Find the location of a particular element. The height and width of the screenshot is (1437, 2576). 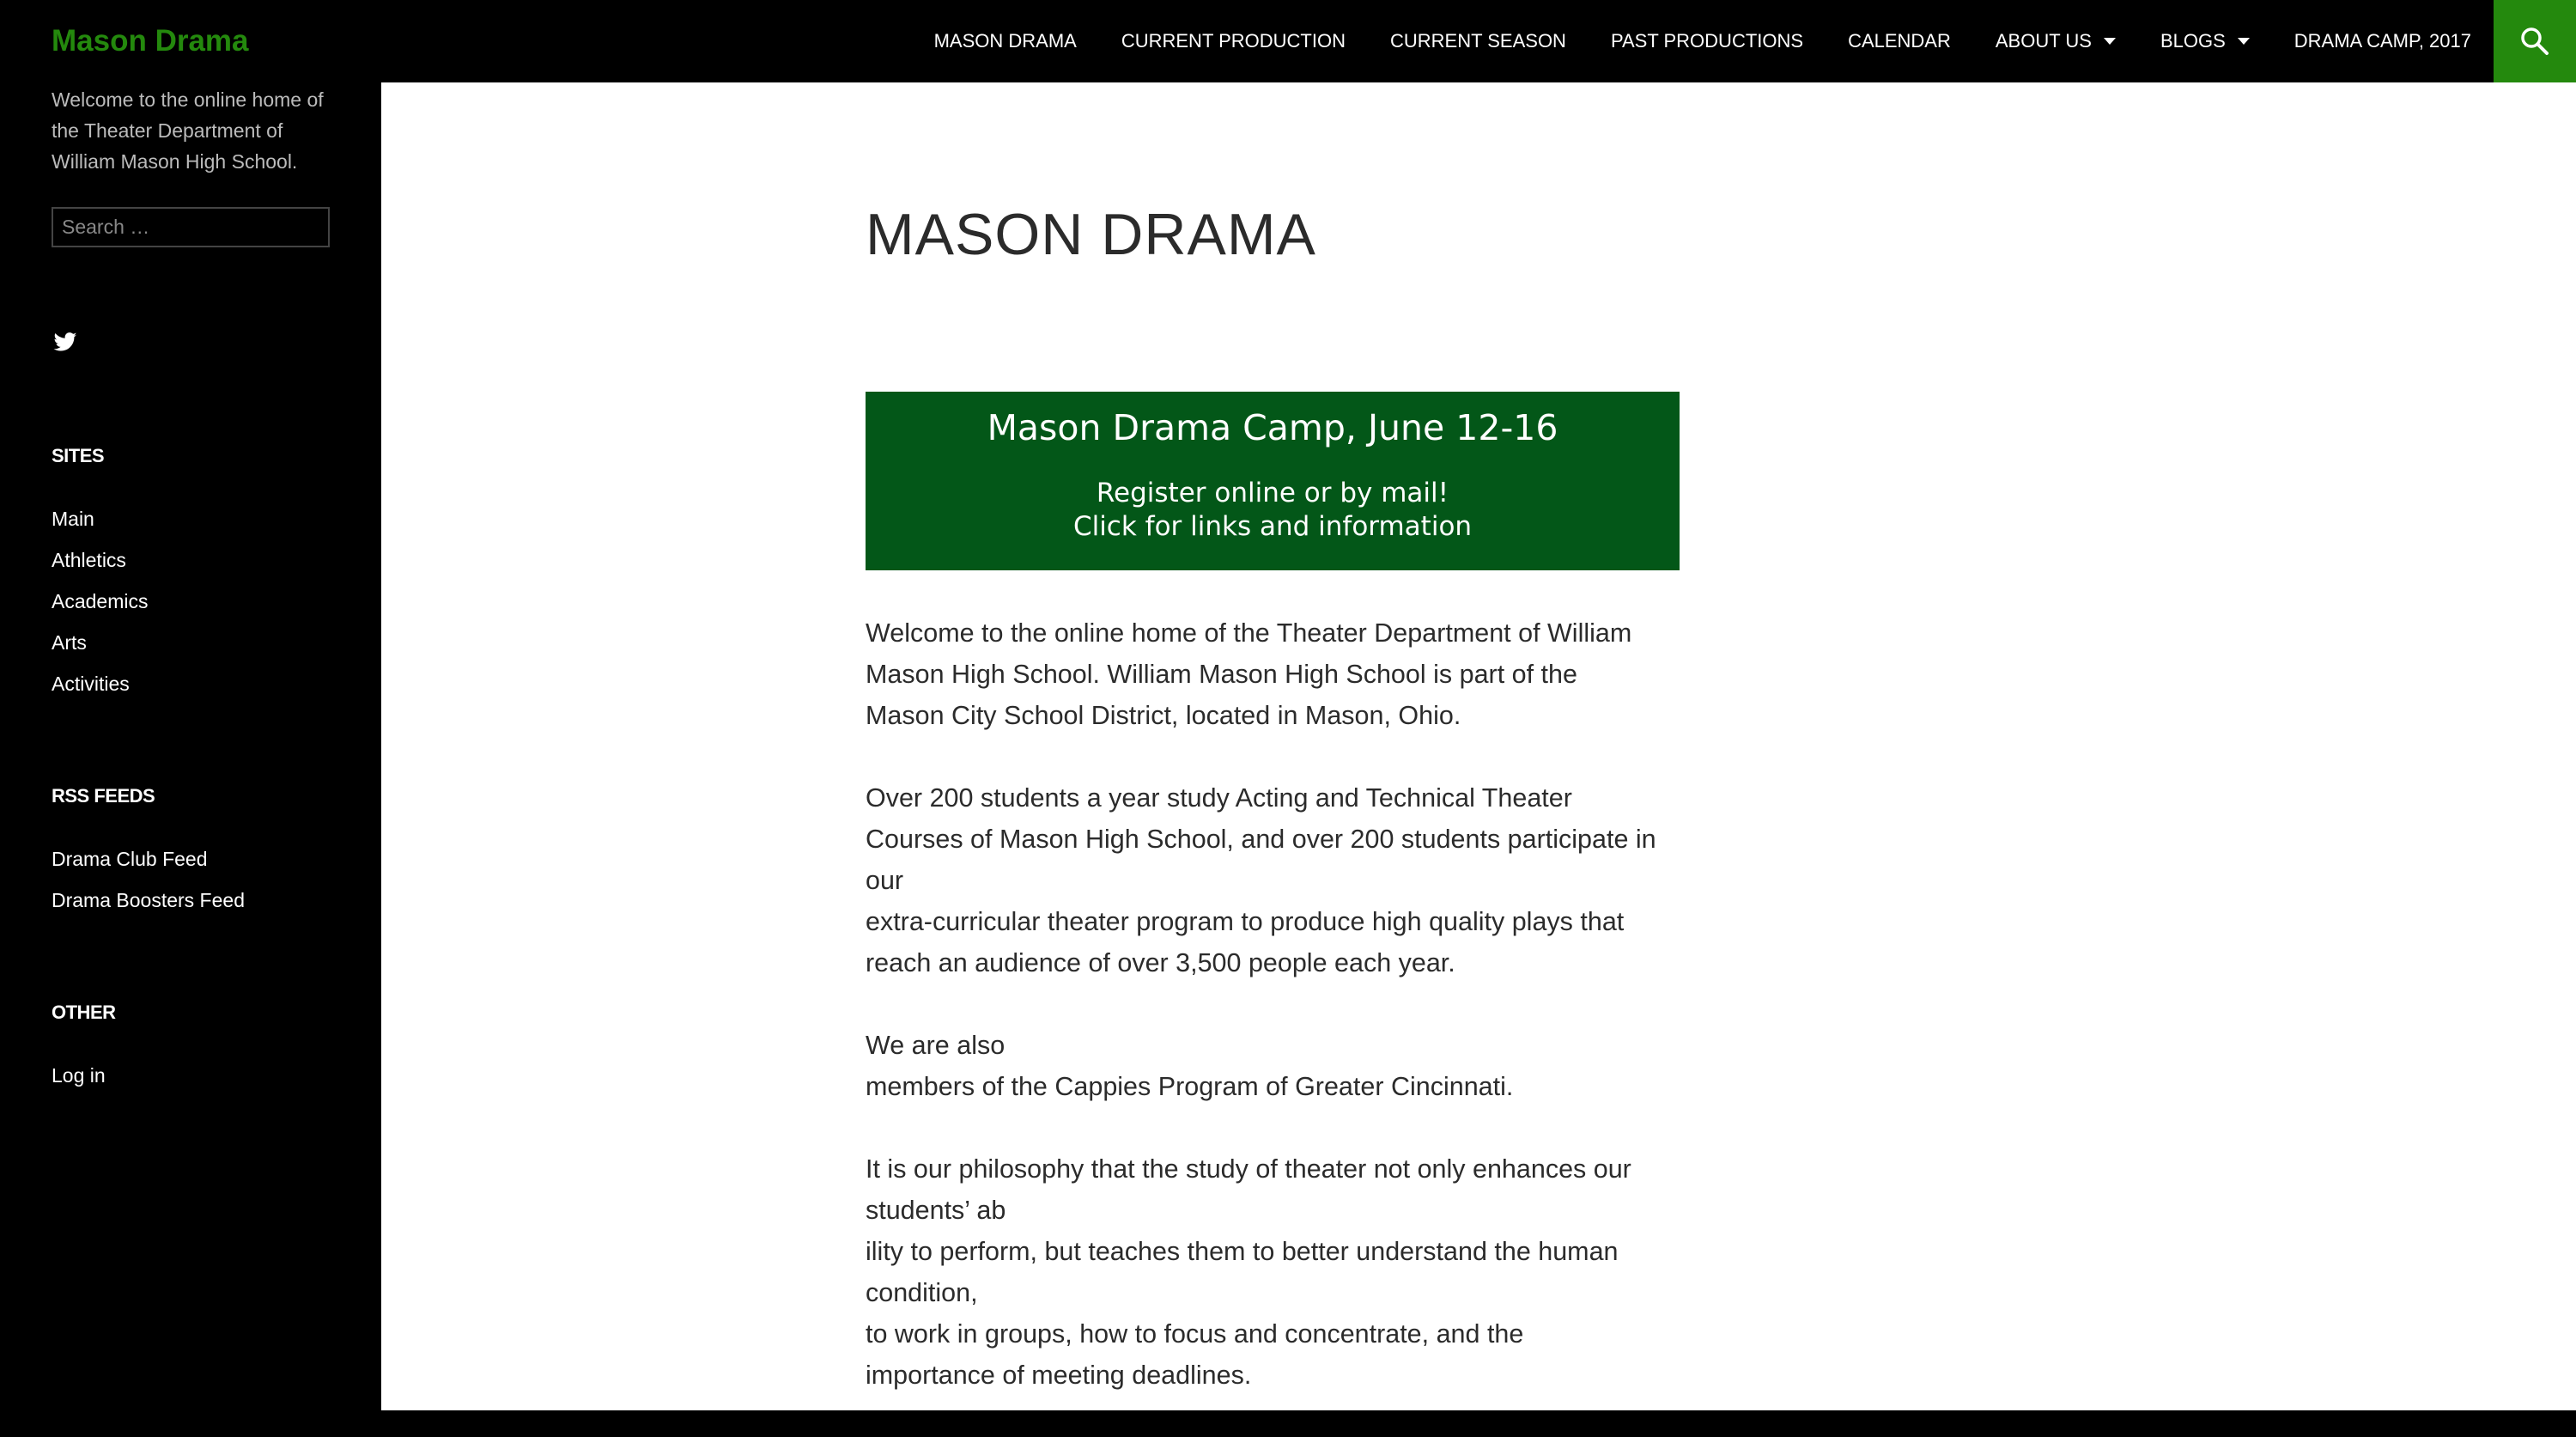

sidebar-item-log-in: Log in is located at coordinates (79, 1075).